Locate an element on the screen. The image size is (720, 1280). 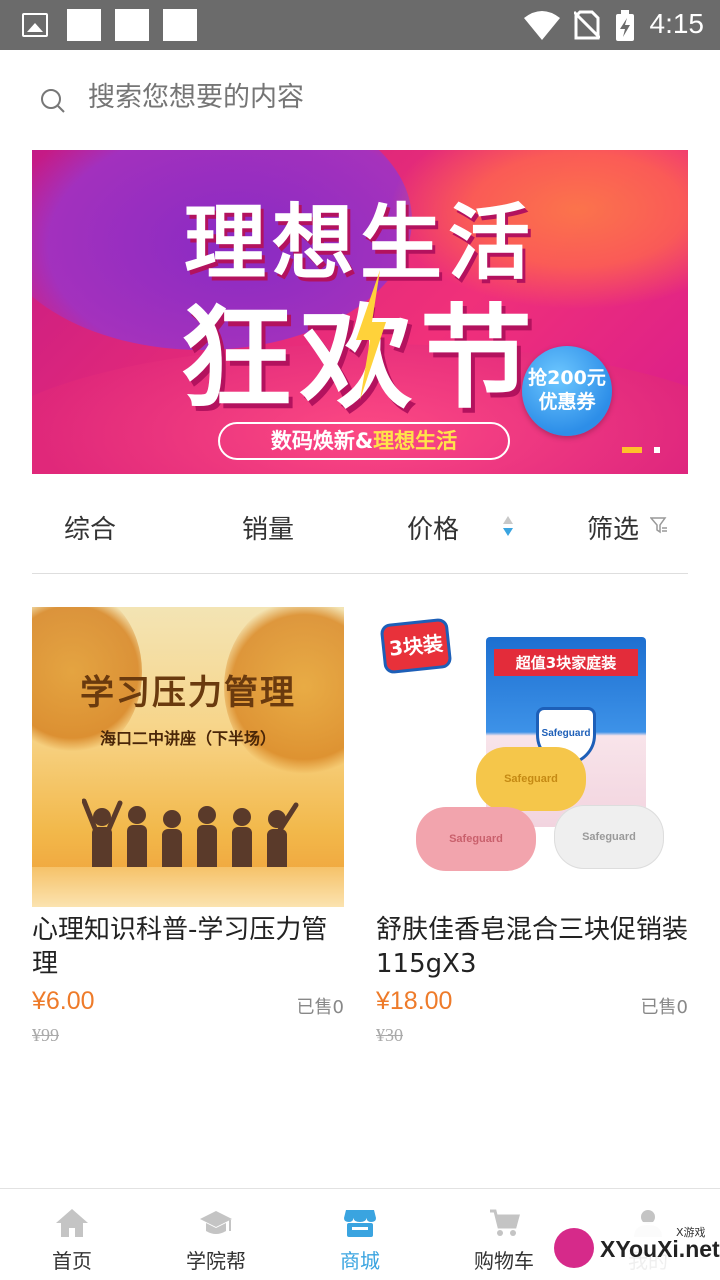
lightning-icon is located at coordinates (371, 335).